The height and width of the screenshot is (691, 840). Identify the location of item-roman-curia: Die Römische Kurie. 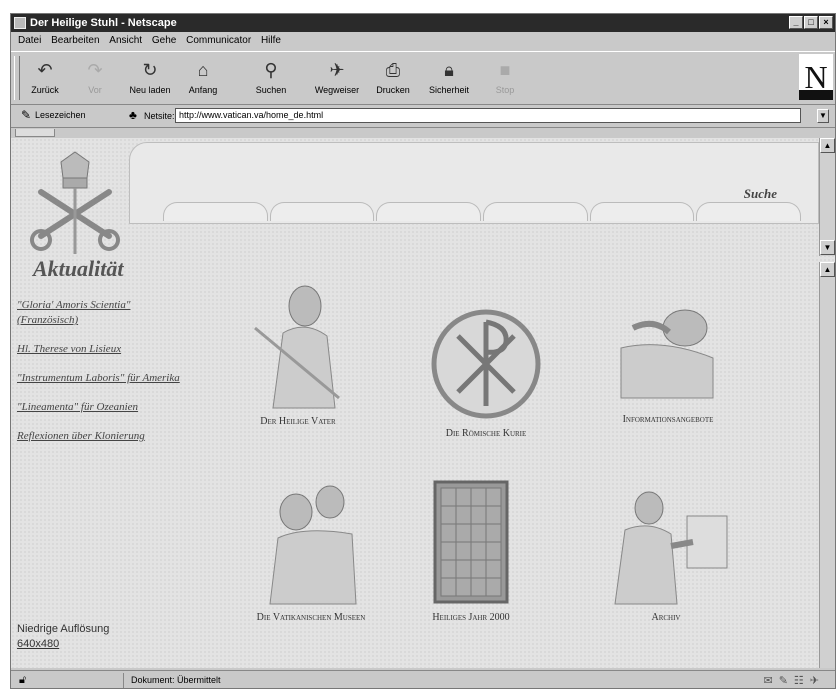
(486, 372).